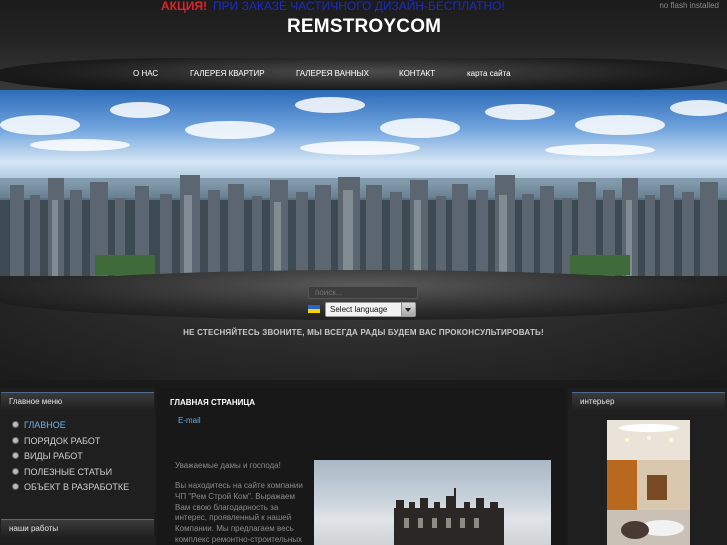 The height and width of the screenshot is (545, 727). Describe the element at coordinates (359, 6) in the screenshot. I see `promo-text: ПРИ ЗАКАЗЕ ЧАСТИЧНОГО ДИЗАЙН-БЕСПЛАТНО!` at that location.